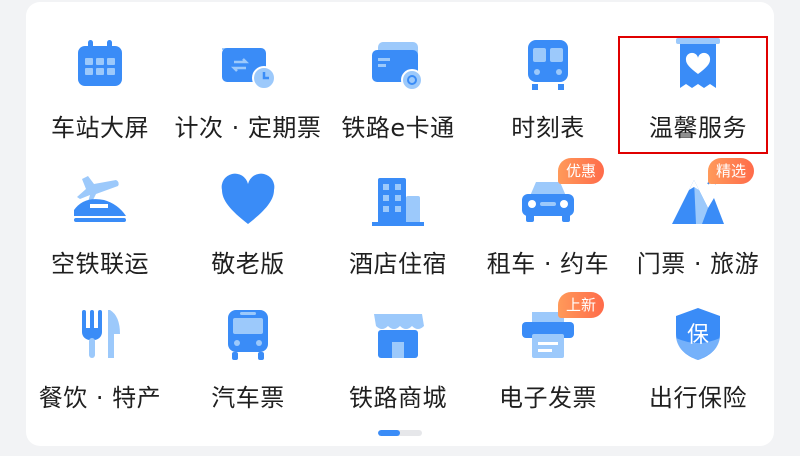 Image resolution: width=800 pixels, height=456 pixels. Describe the element at coordinates (389, 433) in the screenshot. I see `page-indicator-active` at that location.